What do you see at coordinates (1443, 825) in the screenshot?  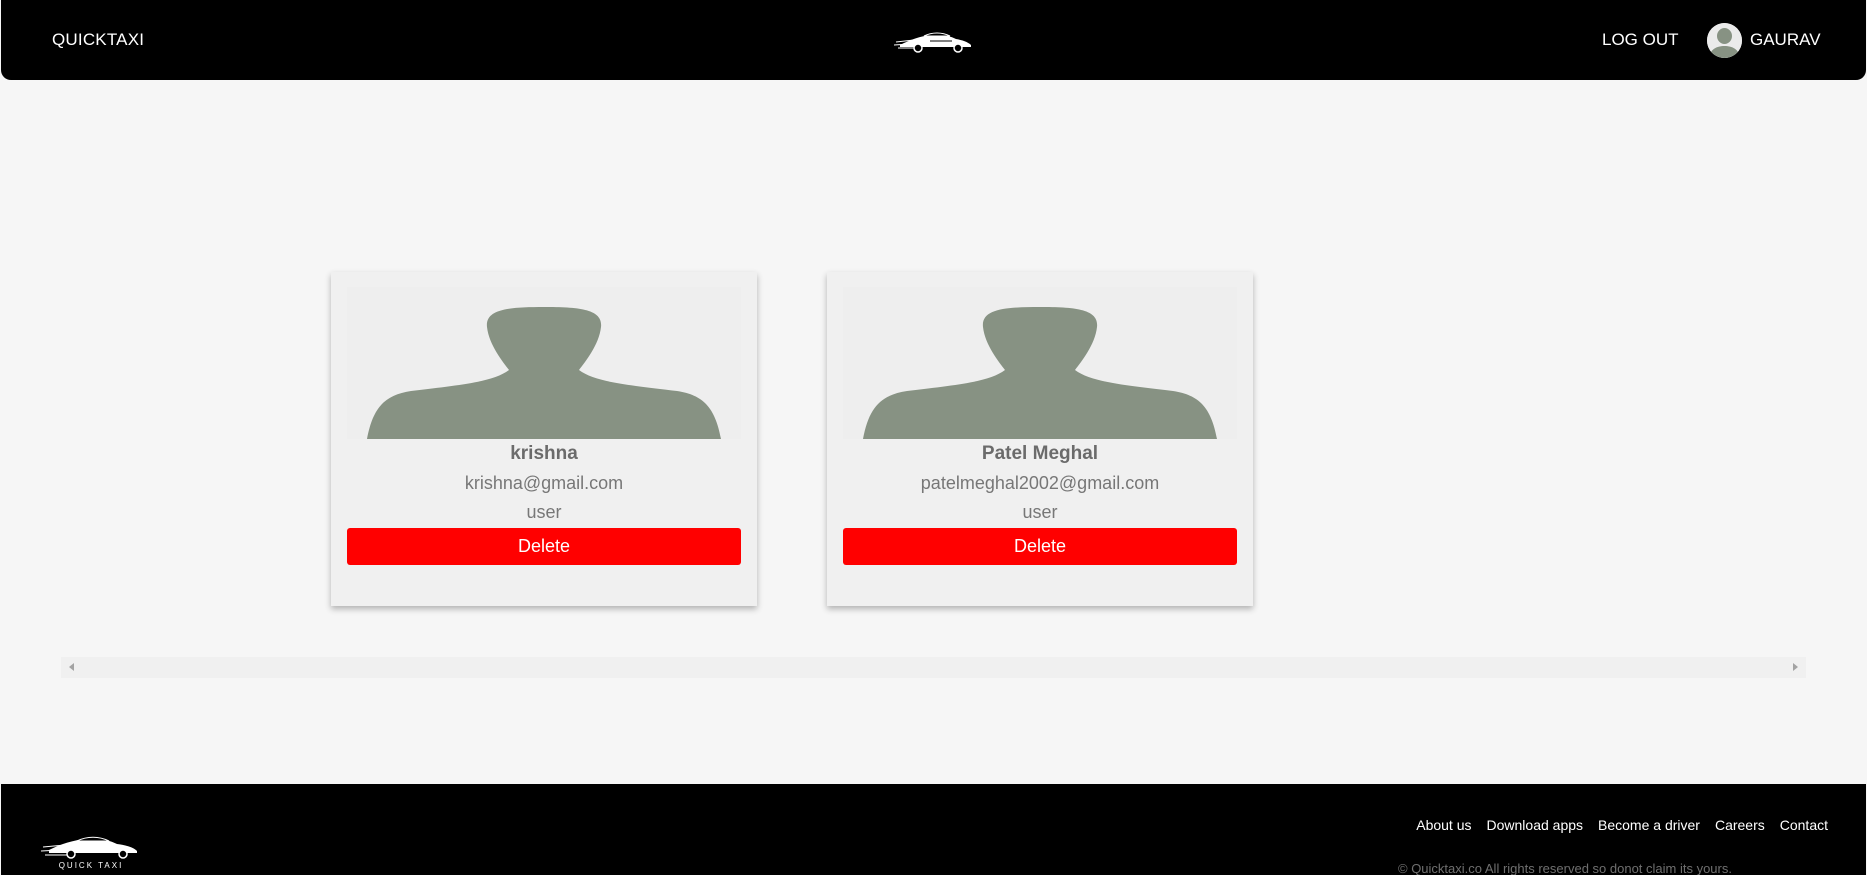 I see `footer-link-about: About us` at bounding box center [1443, 825].